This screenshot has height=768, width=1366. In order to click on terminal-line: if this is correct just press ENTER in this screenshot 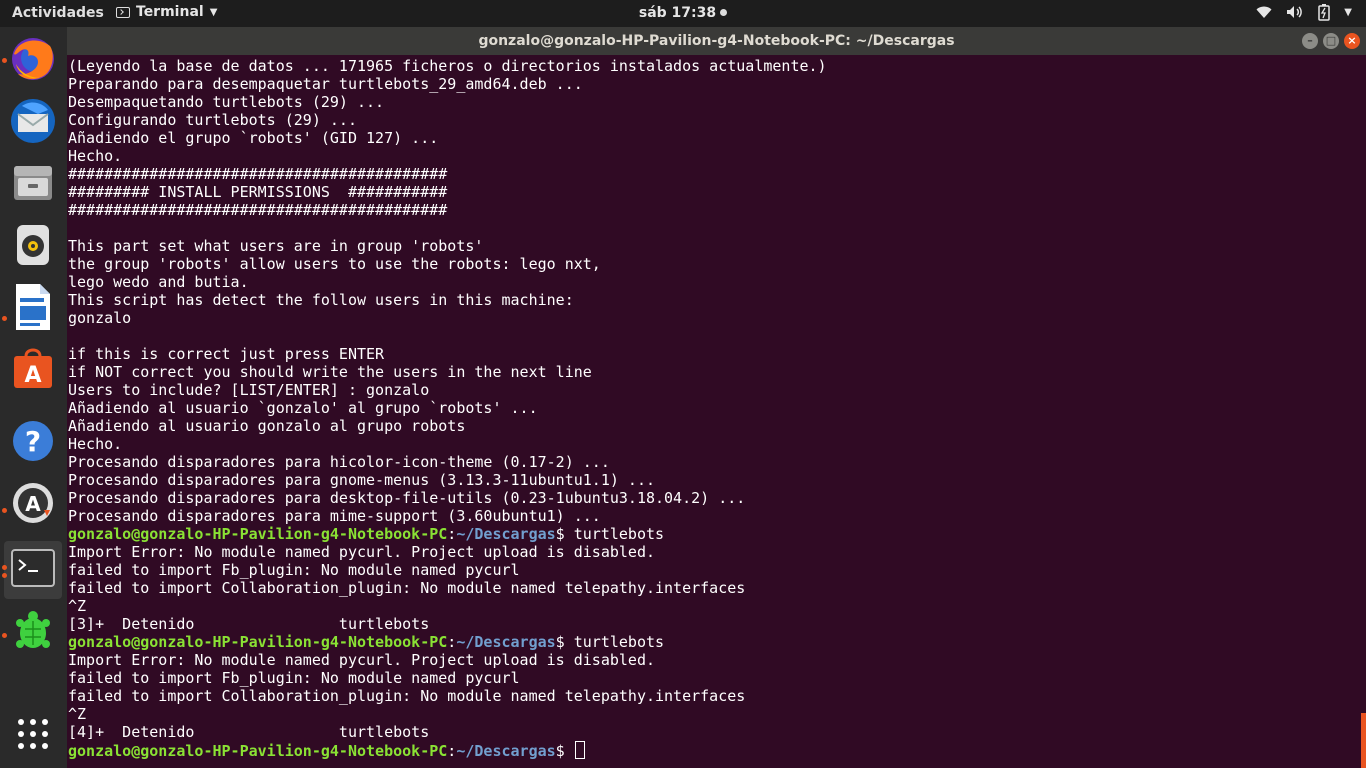, I will do `click(226, 354)`.